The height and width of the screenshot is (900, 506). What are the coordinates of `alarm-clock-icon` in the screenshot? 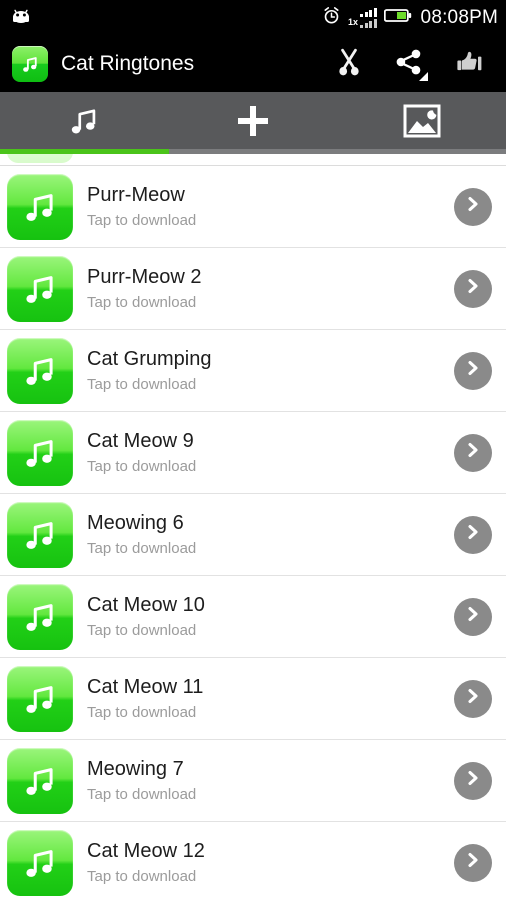 It's located at (331, 18).